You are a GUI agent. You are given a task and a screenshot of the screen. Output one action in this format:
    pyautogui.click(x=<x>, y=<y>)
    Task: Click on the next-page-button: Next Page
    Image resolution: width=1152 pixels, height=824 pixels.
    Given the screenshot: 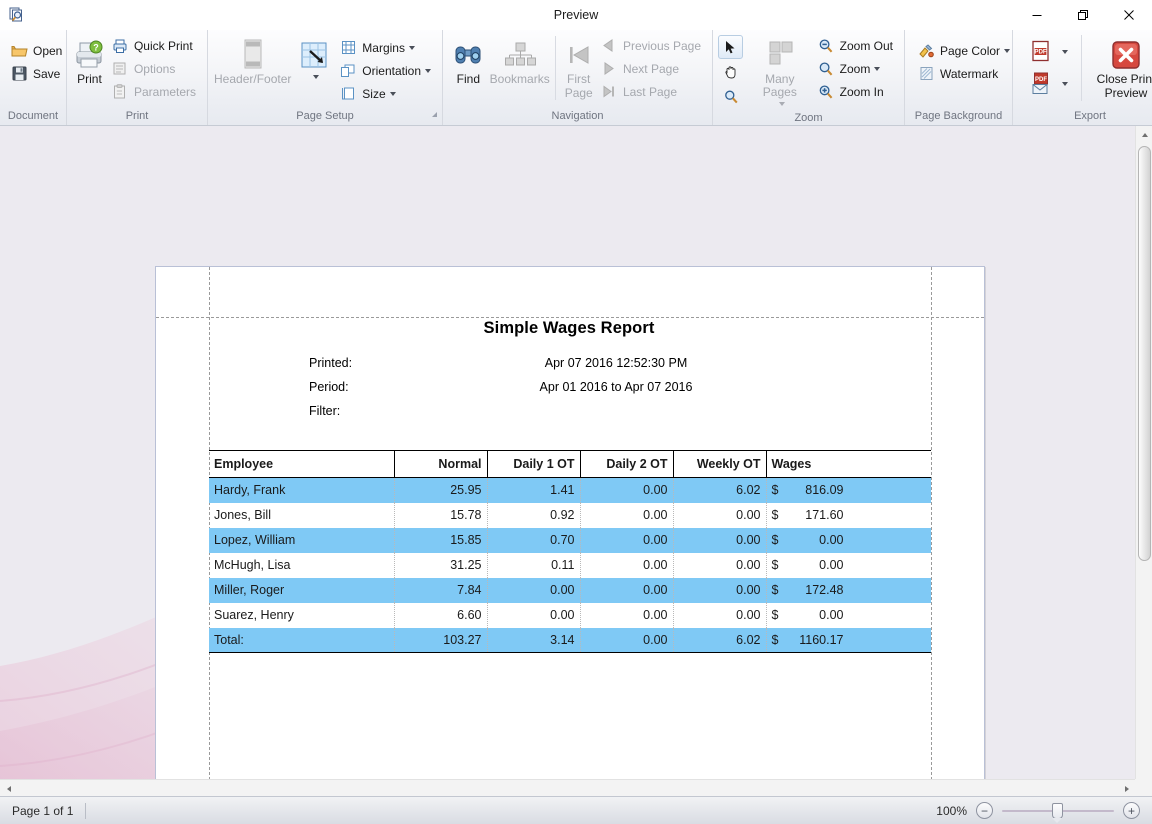 What is the action you would take?
    pyautogui.click(x=651, y=68)
    